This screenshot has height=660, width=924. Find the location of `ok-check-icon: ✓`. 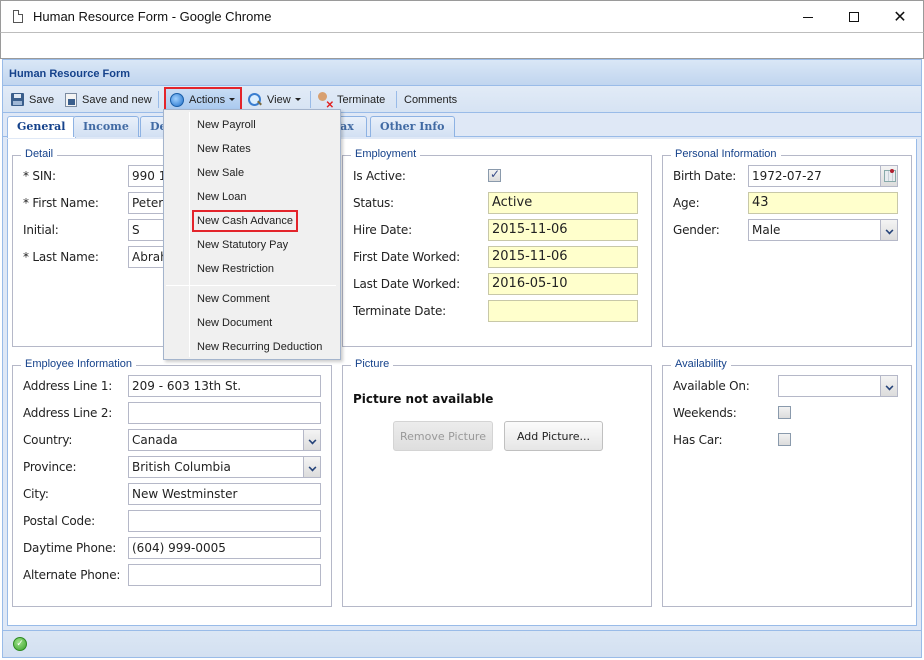

ok-check-icon: ✓ is located at coordinates (20, 644).